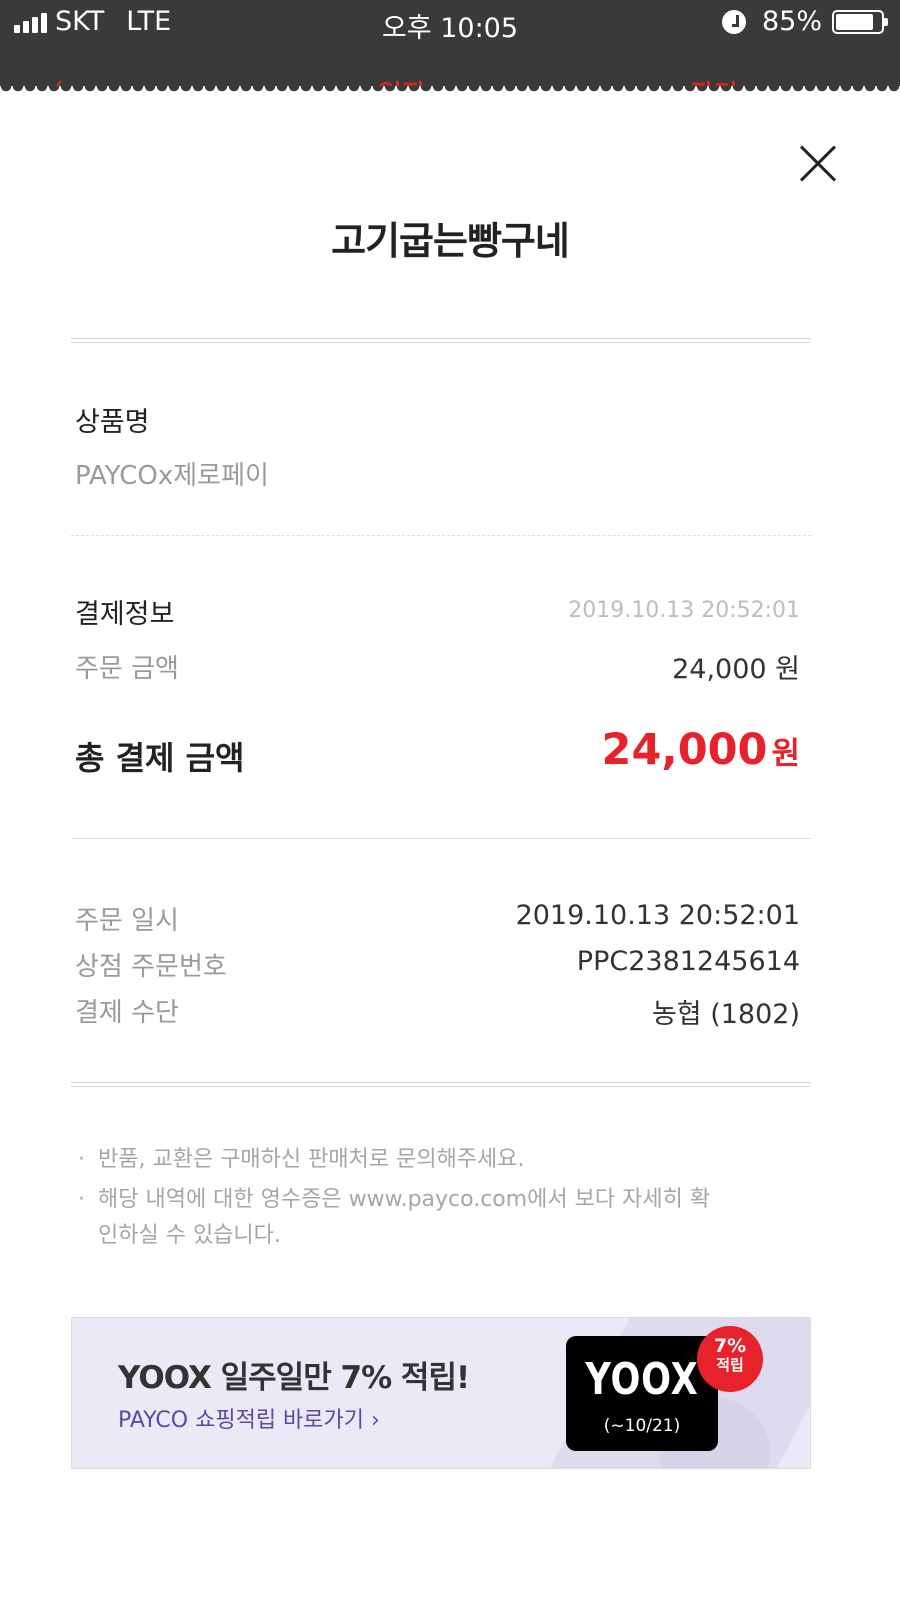 This screenshot has width=900, height=1600. Describe the element at coordinates (294, 1378) in the screenshot. I see `banner-headline: YOOX 일주일만 7% 적립!` at that location.